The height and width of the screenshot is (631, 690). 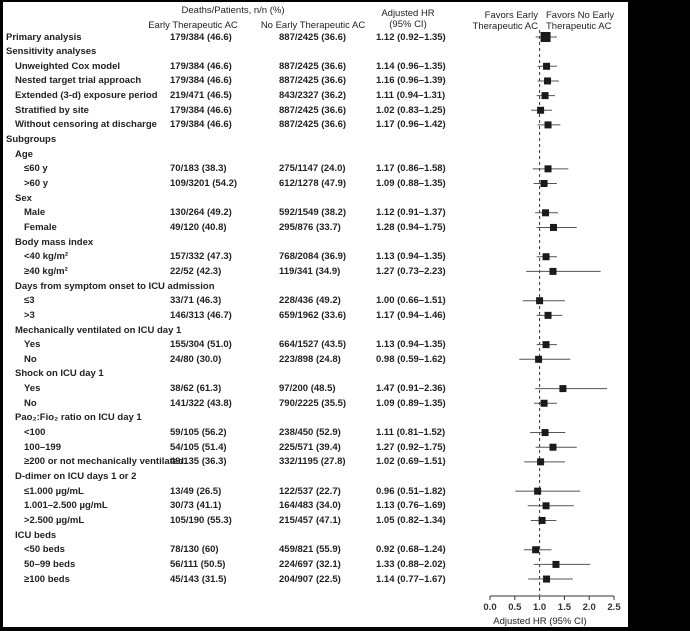 I want to click on x-tick-label: 1.0, so click(x=539, y=607).